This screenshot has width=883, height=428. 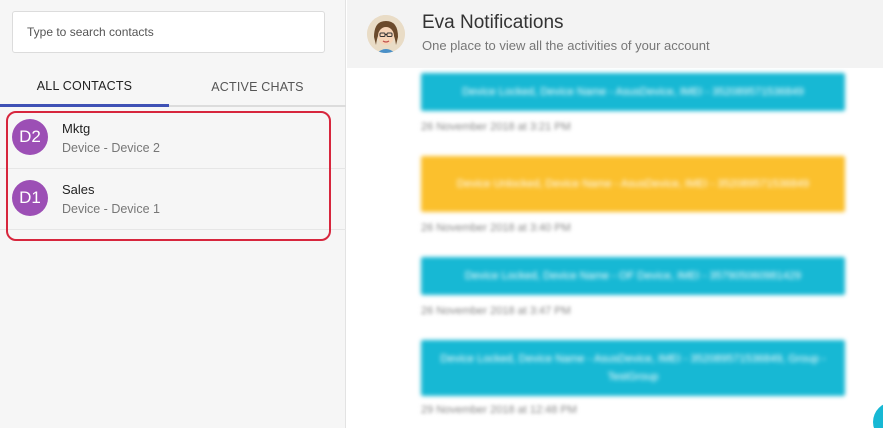 What do you see at coordinates (78, 189) in the screenshot?
I see `contact-name: Sales` at bounding box center [78, 189].